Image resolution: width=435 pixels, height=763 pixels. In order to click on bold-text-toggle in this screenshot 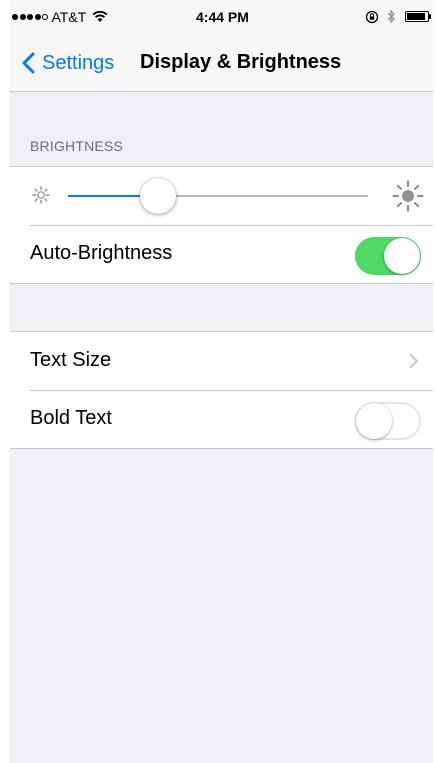, I will do `click(388, 421)`.